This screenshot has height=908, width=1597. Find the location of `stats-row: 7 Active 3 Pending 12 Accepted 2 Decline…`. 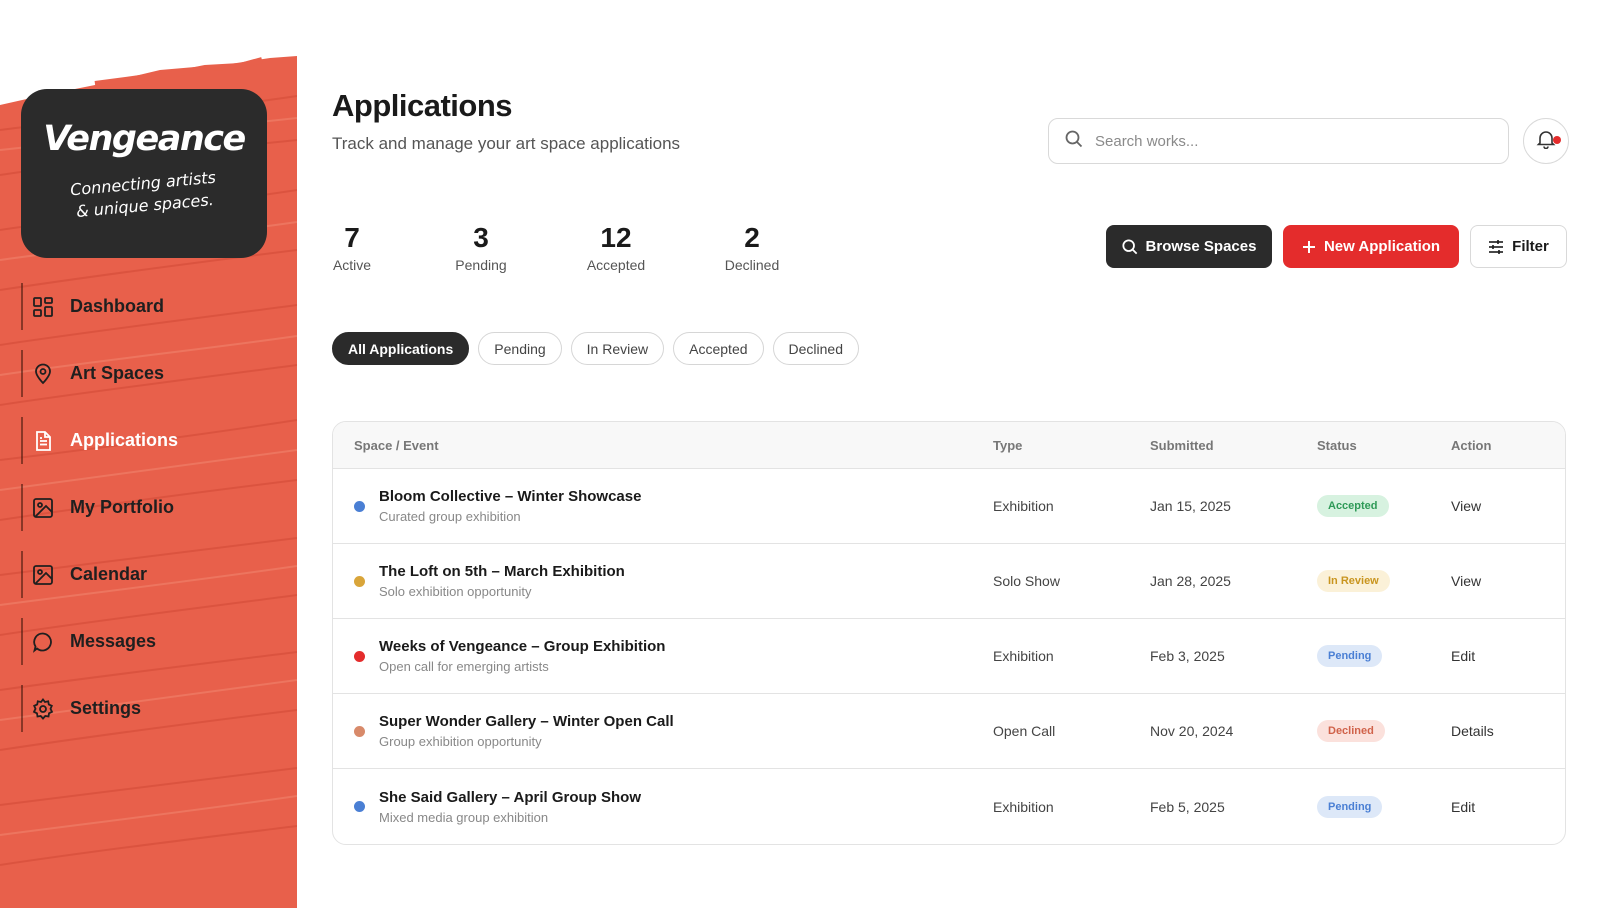

stats-row: 7 Active 3 Pending 12 Accepted 2 Decline… is located at coordinates (557, 247).